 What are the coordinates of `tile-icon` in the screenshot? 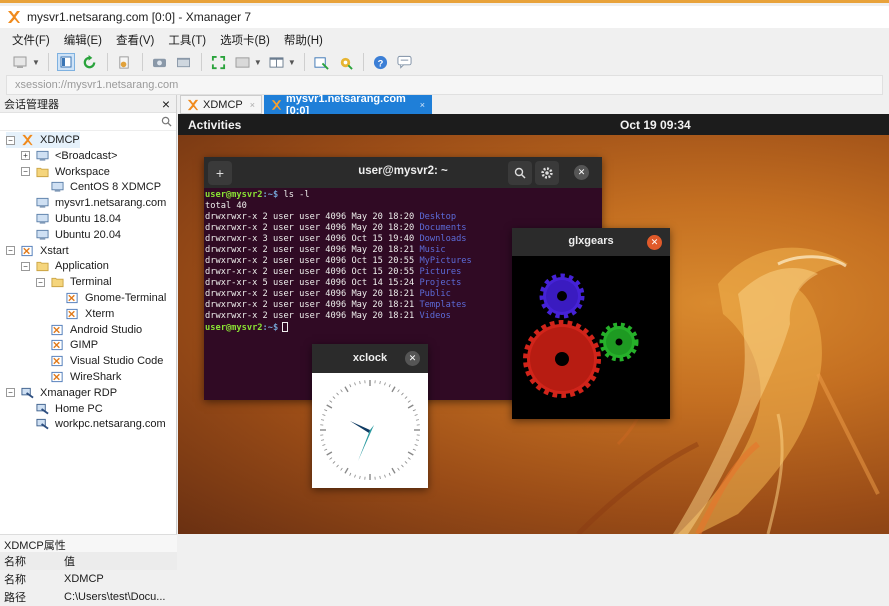 It's located at (277, 62).